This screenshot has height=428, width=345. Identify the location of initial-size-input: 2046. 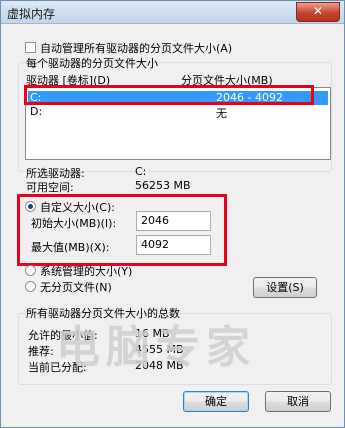
(173, 221).